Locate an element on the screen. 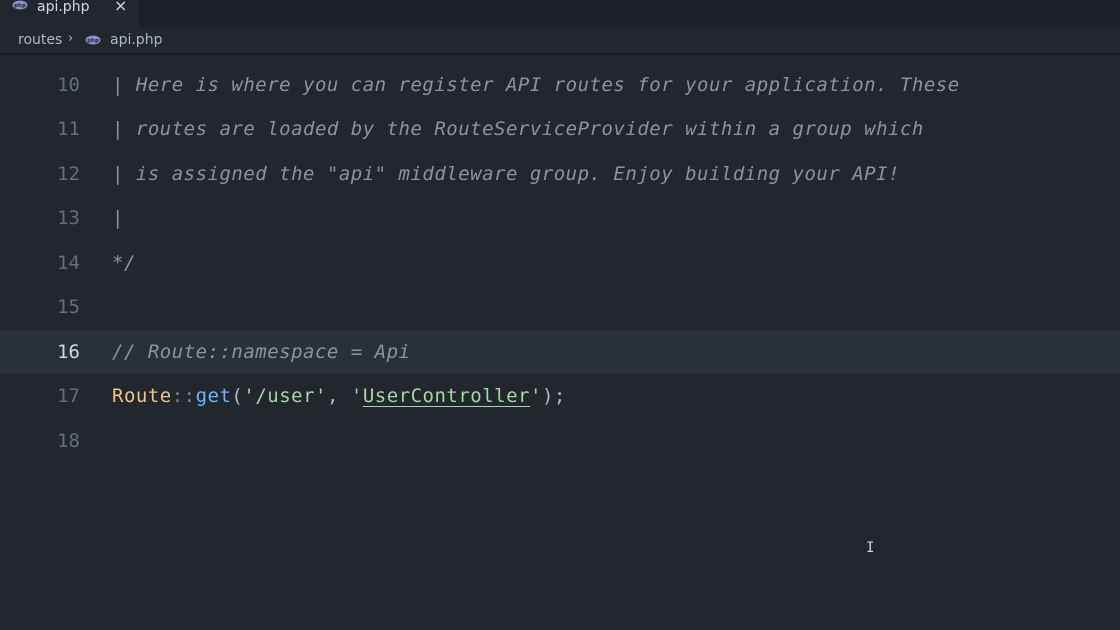 The height and width of the screenshot is (630, 1120). tab-api-php: php api.php × is located at coordinates (70, 13).